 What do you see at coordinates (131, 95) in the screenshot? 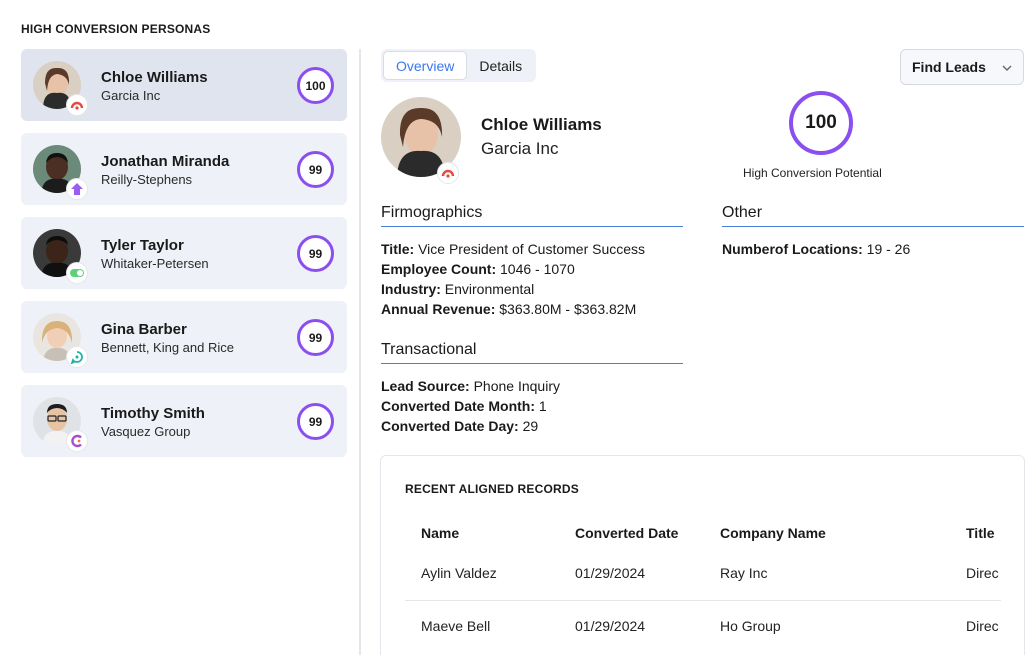
I see `persona-company: Garcia Inc` at bounding box center [131, 95].